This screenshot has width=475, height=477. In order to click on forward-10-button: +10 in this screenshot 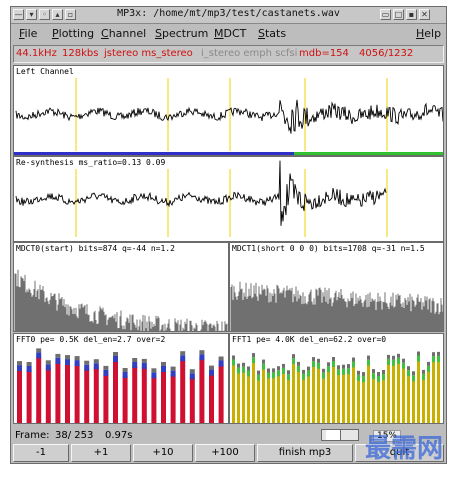, I will do `click(163, 453)`.